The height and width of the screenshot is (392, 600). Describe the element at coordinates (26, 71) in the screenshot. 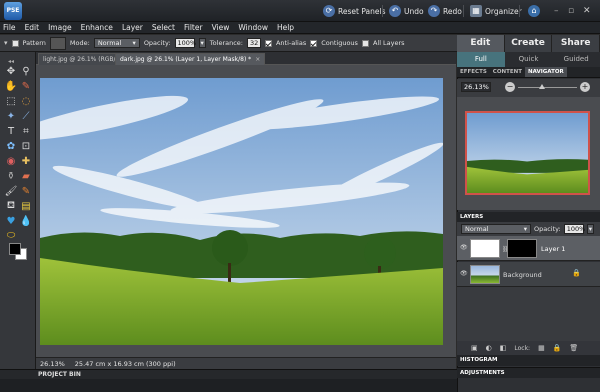

I see `zoom-tool-icon: ⚲` at that location.